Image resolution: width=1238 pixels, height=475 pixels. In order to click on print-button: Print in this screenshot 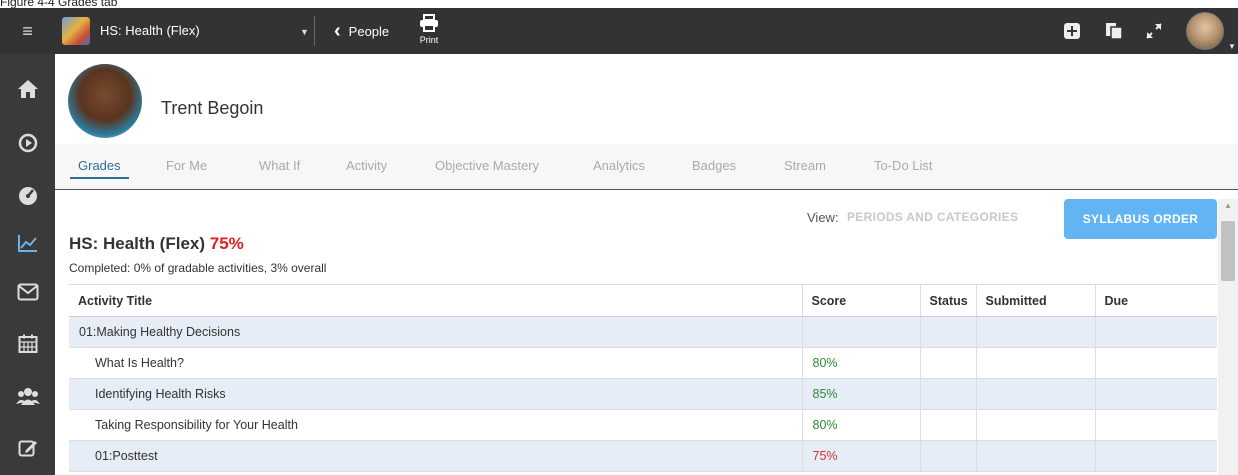, I will do `click(429, 29)`.